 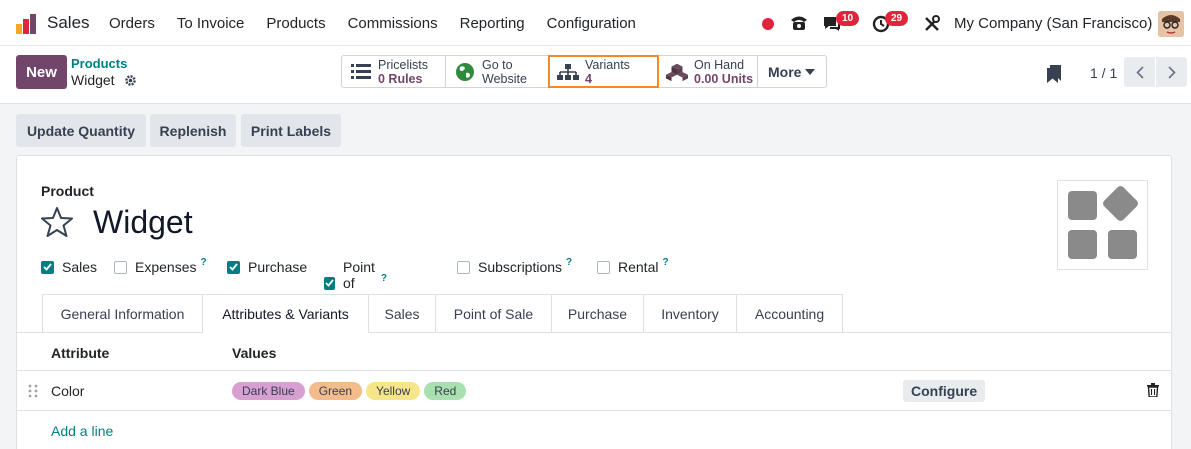 What do you see at coordinates (848, 18) in the screenshot?
I see `messages-badge: 10` at bounding box center [848, 18].